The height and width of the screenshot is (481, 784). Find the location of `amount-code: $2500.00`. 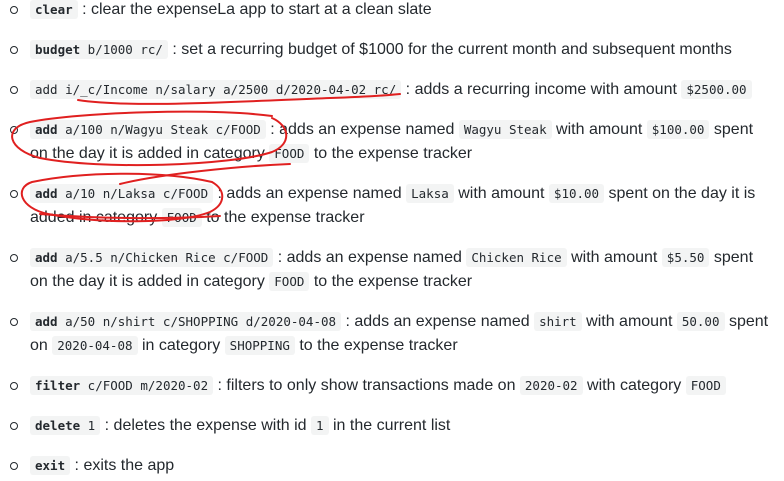

amount-code: $2500.00 is located at coordinates (716, 89).